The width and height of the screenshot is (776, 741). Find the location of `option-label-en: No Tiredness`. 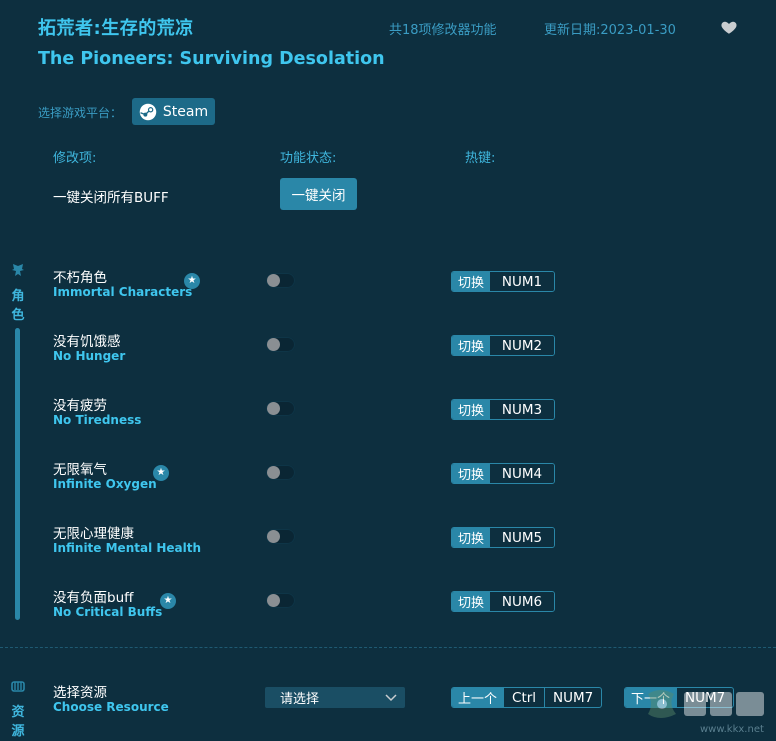

option-label-en: No Tiredness is located at coordinates (97, 420).